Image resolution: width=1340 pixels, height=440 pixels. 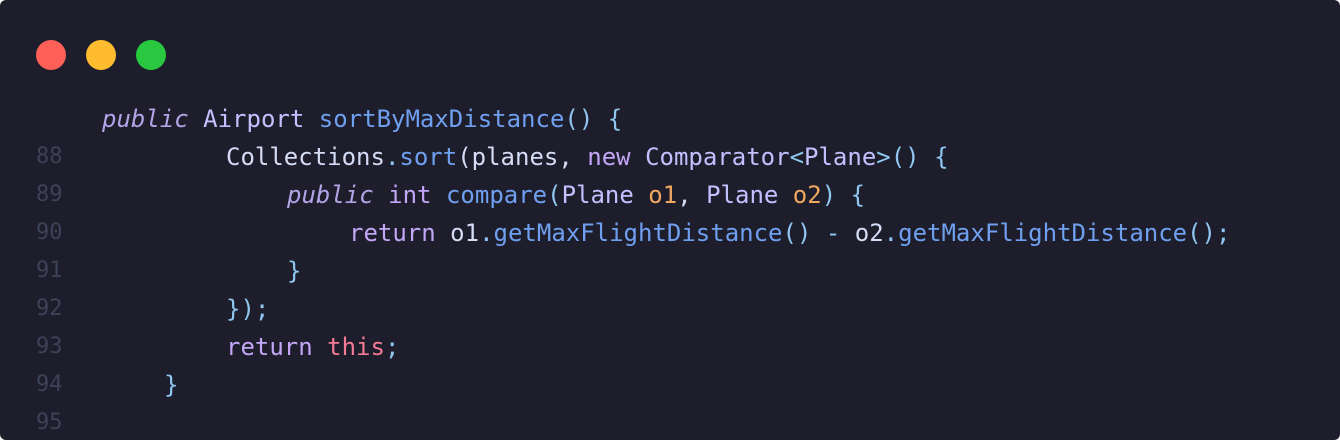 What do you see at coordinates (441, 119) in the screenshot?
I see `code-token: sortByMaxDistance` at bounding box center [441, 119].